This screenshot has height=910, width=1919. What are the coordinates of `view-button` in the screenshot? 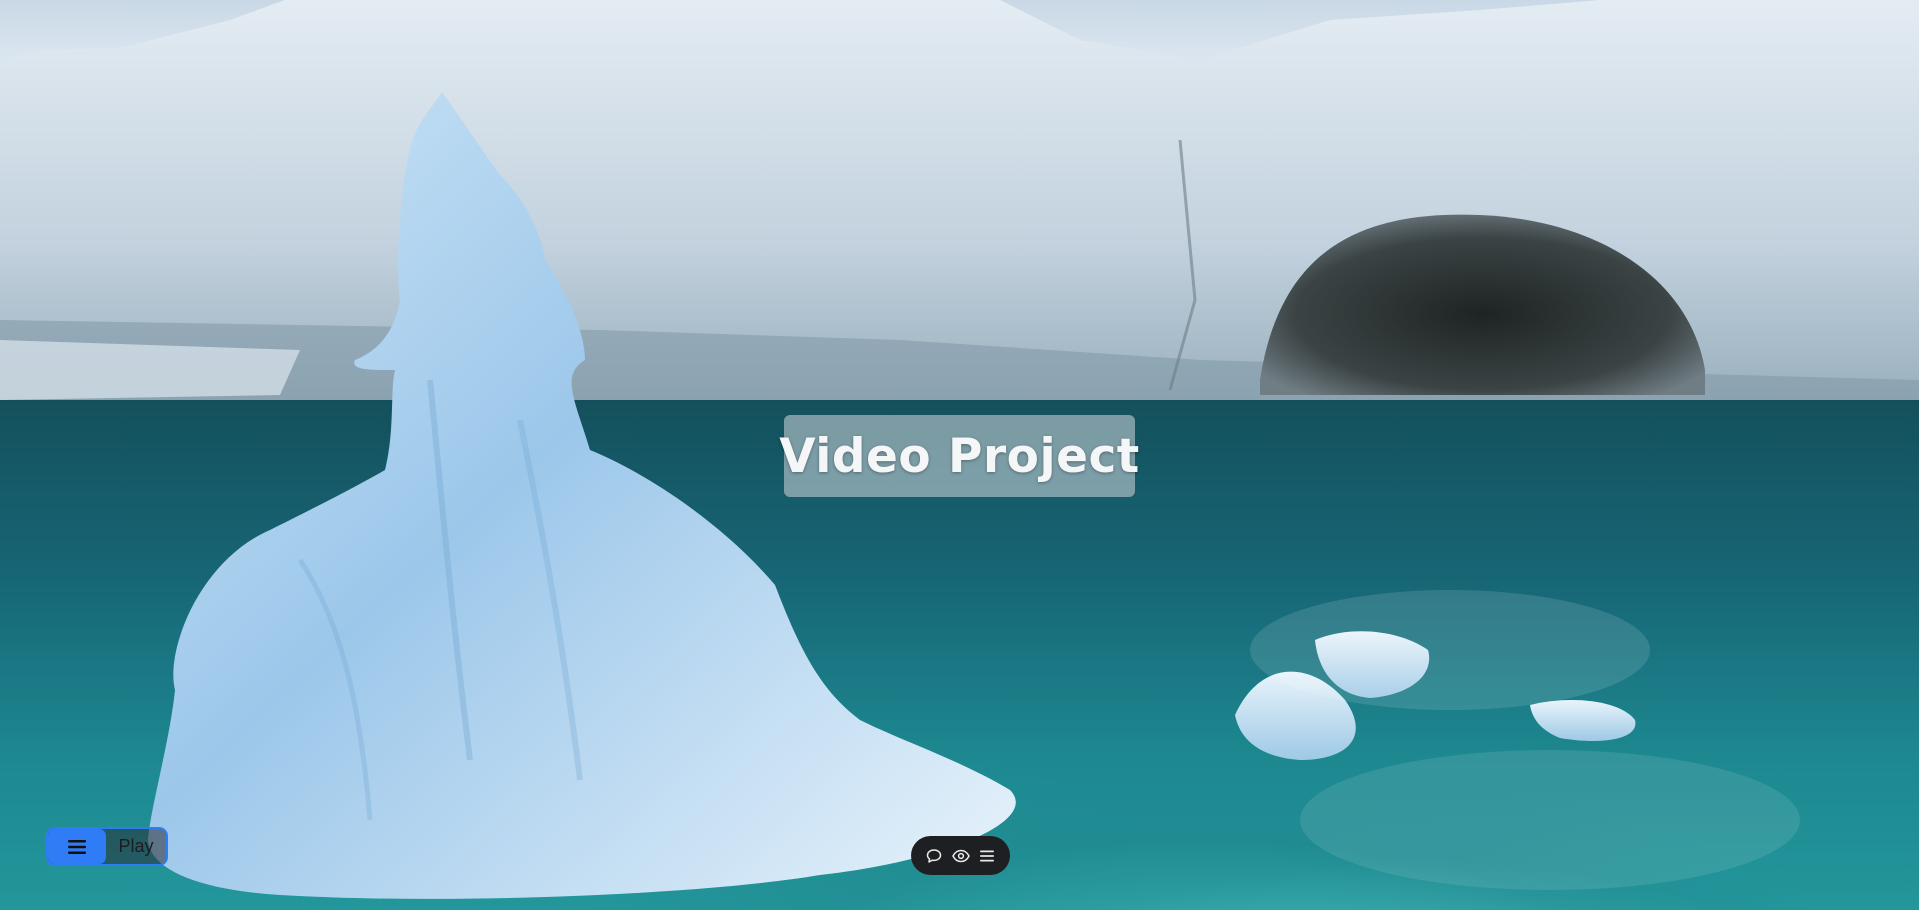 It's located at (961, 856).